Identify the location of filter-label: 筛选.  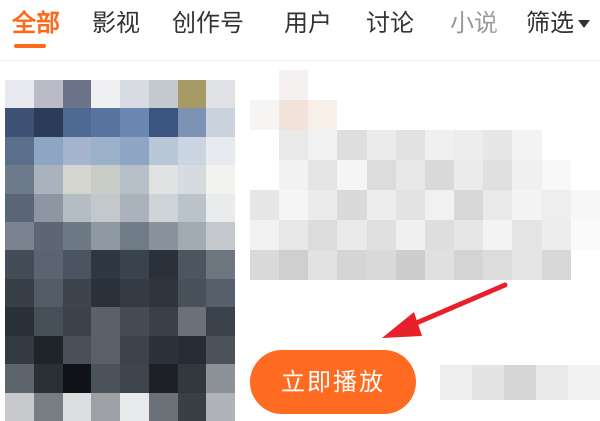
(550, 23).